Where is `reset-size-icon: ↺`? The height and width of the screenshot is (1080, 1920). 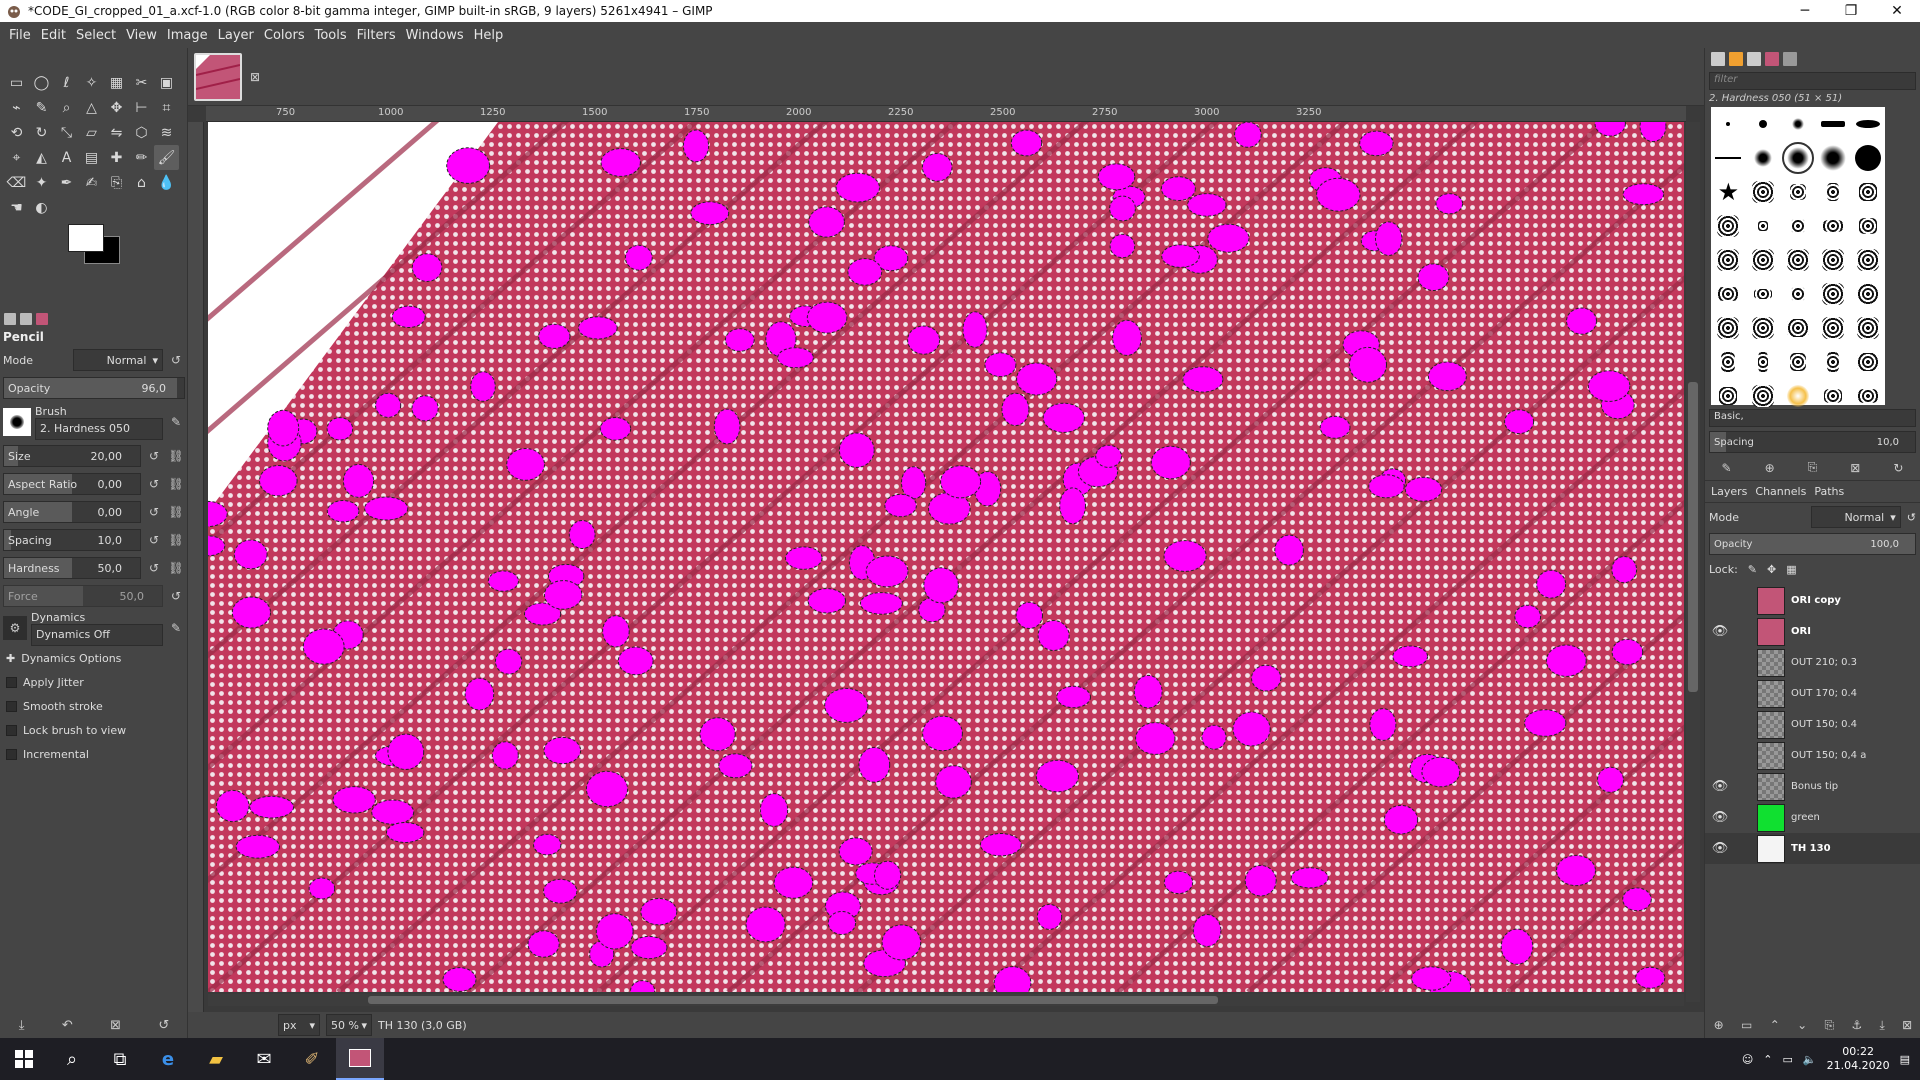
reset-size-icon: ↺ is located at coordinates (154, 456).